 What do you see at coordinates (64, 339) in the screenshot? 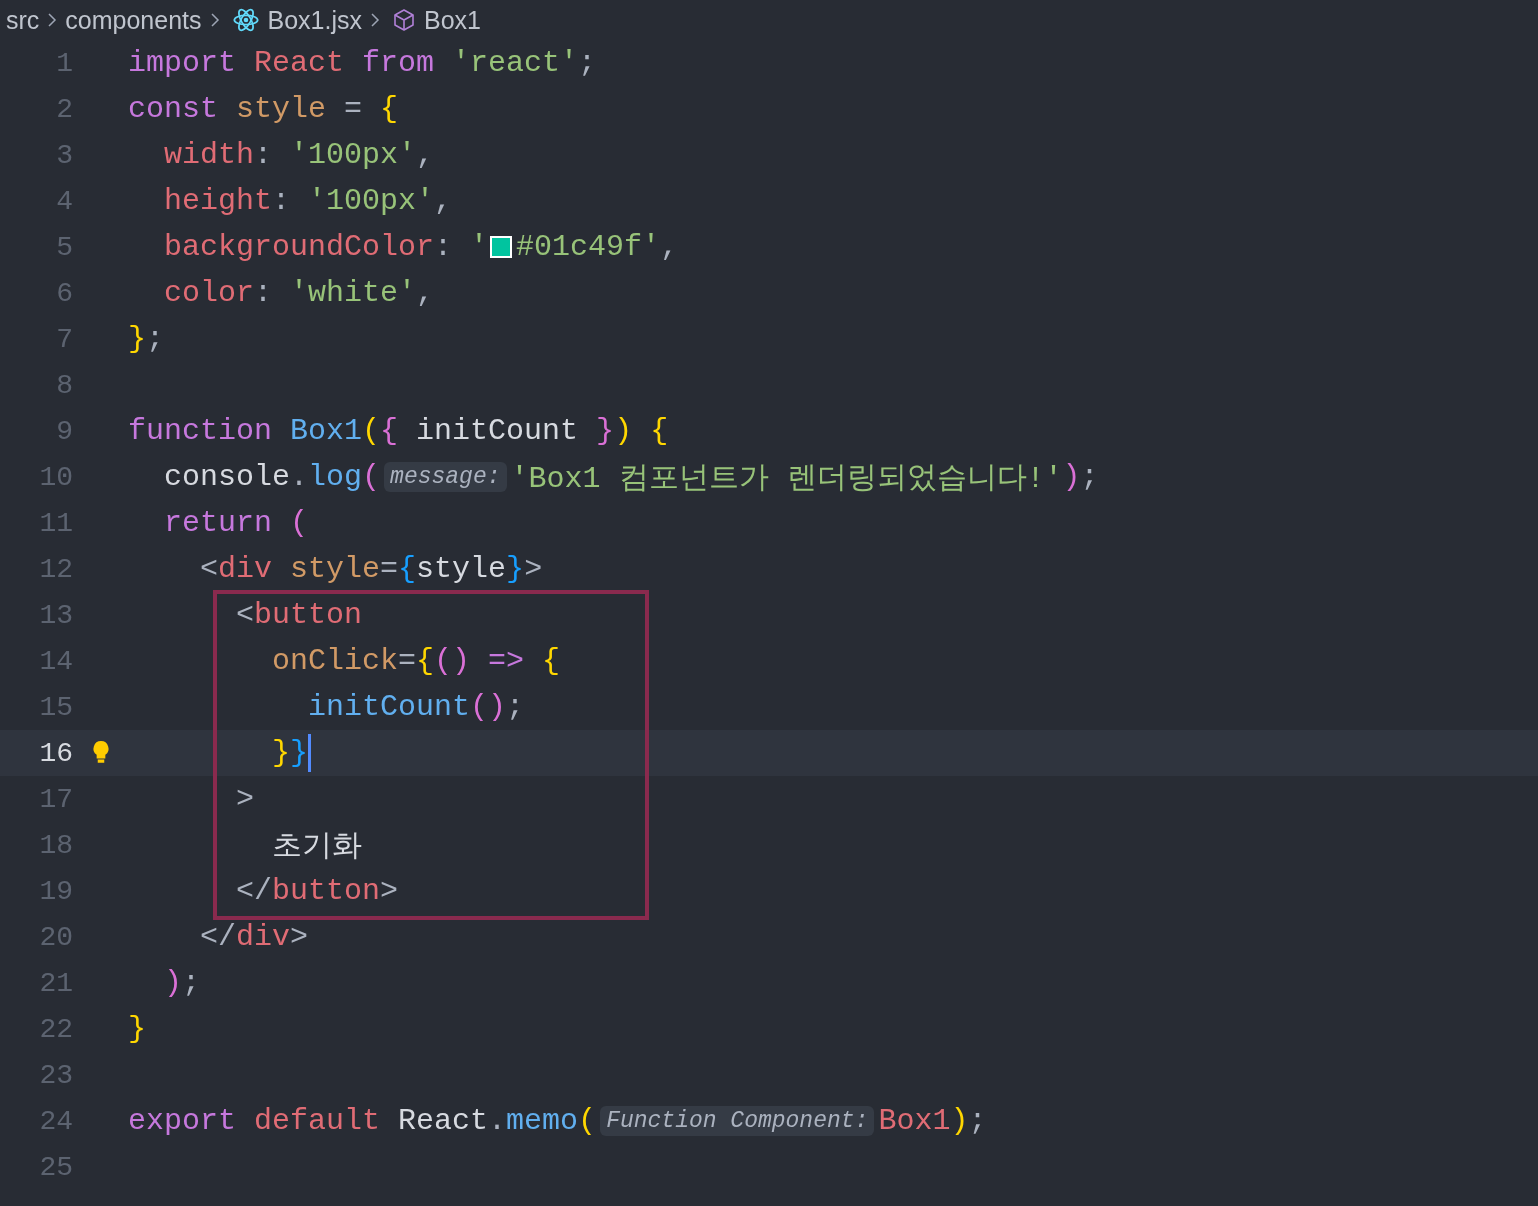
I see `line-number: 7` at bounding box center [64, 339].